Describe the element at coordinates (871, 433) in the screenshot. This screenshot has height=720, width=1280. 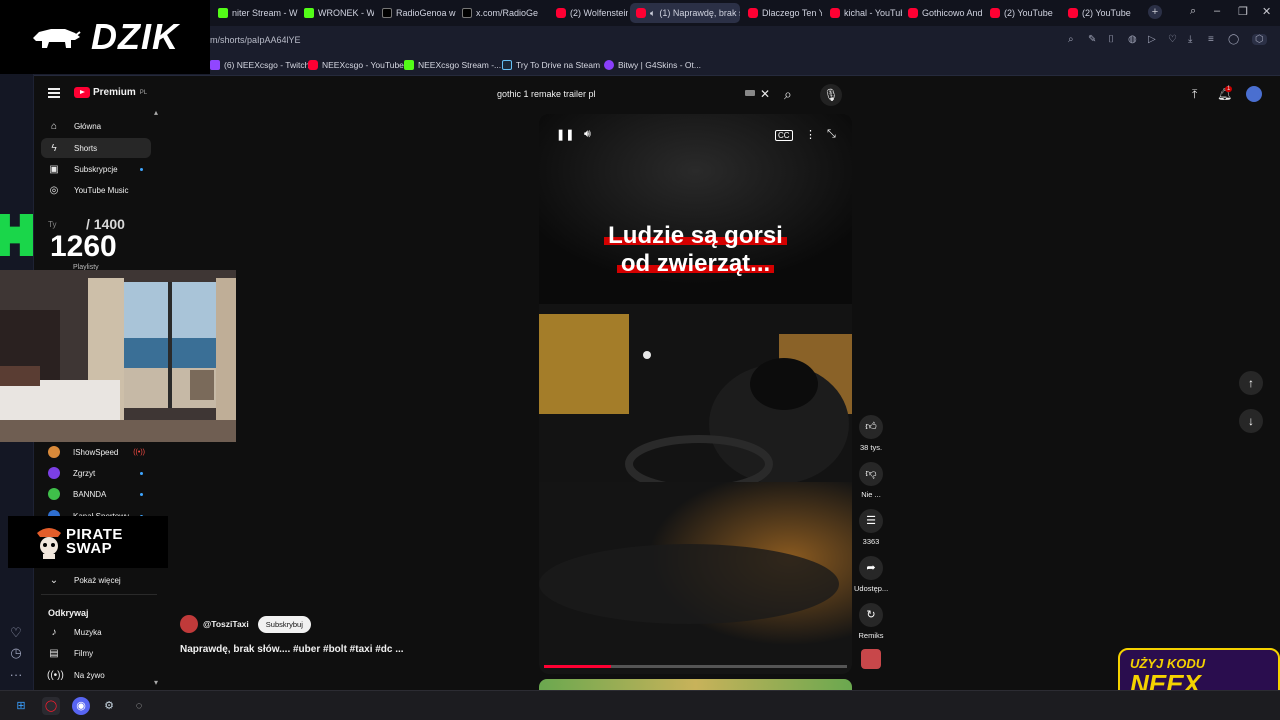
I see `like-button: 👍︎ 38 tys.` at that location.